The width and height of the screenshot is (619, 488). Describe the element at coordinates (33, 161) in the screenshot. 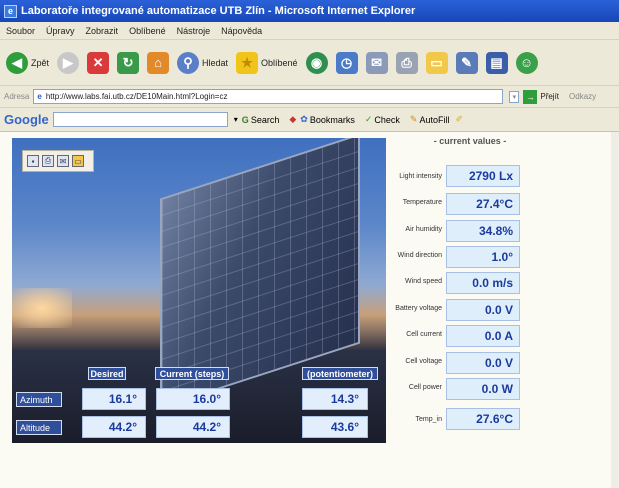

I see `save-icon: ▪` at that location.